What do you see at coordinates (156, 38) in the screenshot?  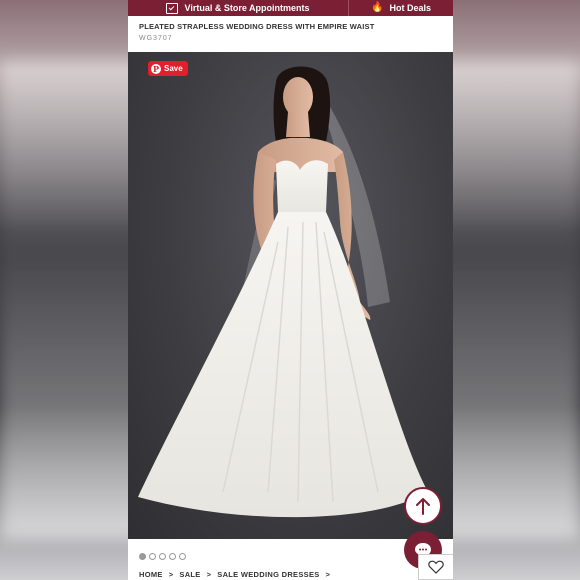 I see `product-sku: WG3707` at bounding box center [156, 38].